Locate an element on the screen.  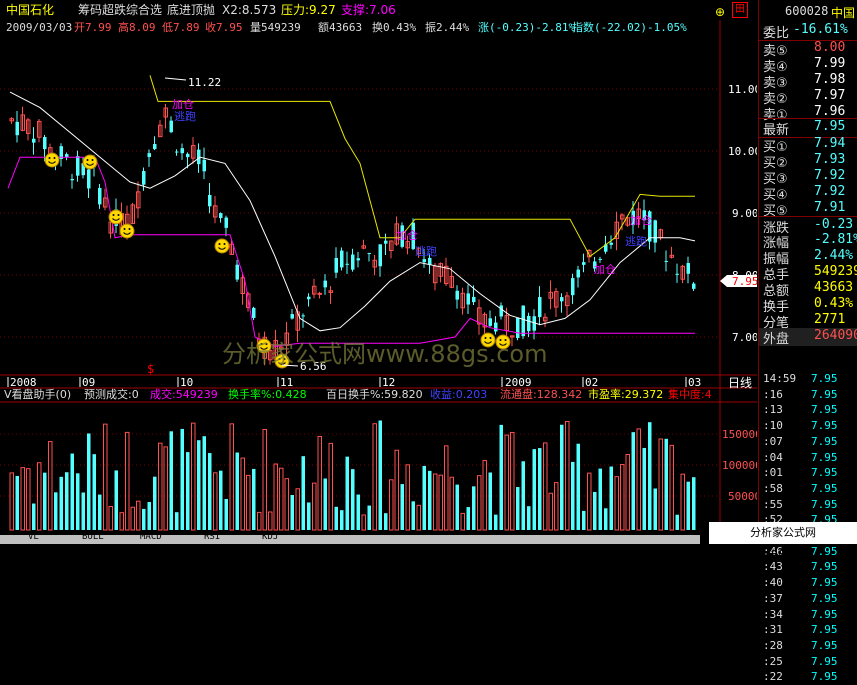
stat-row-value: 264090 is located at coordinates (835, 335).